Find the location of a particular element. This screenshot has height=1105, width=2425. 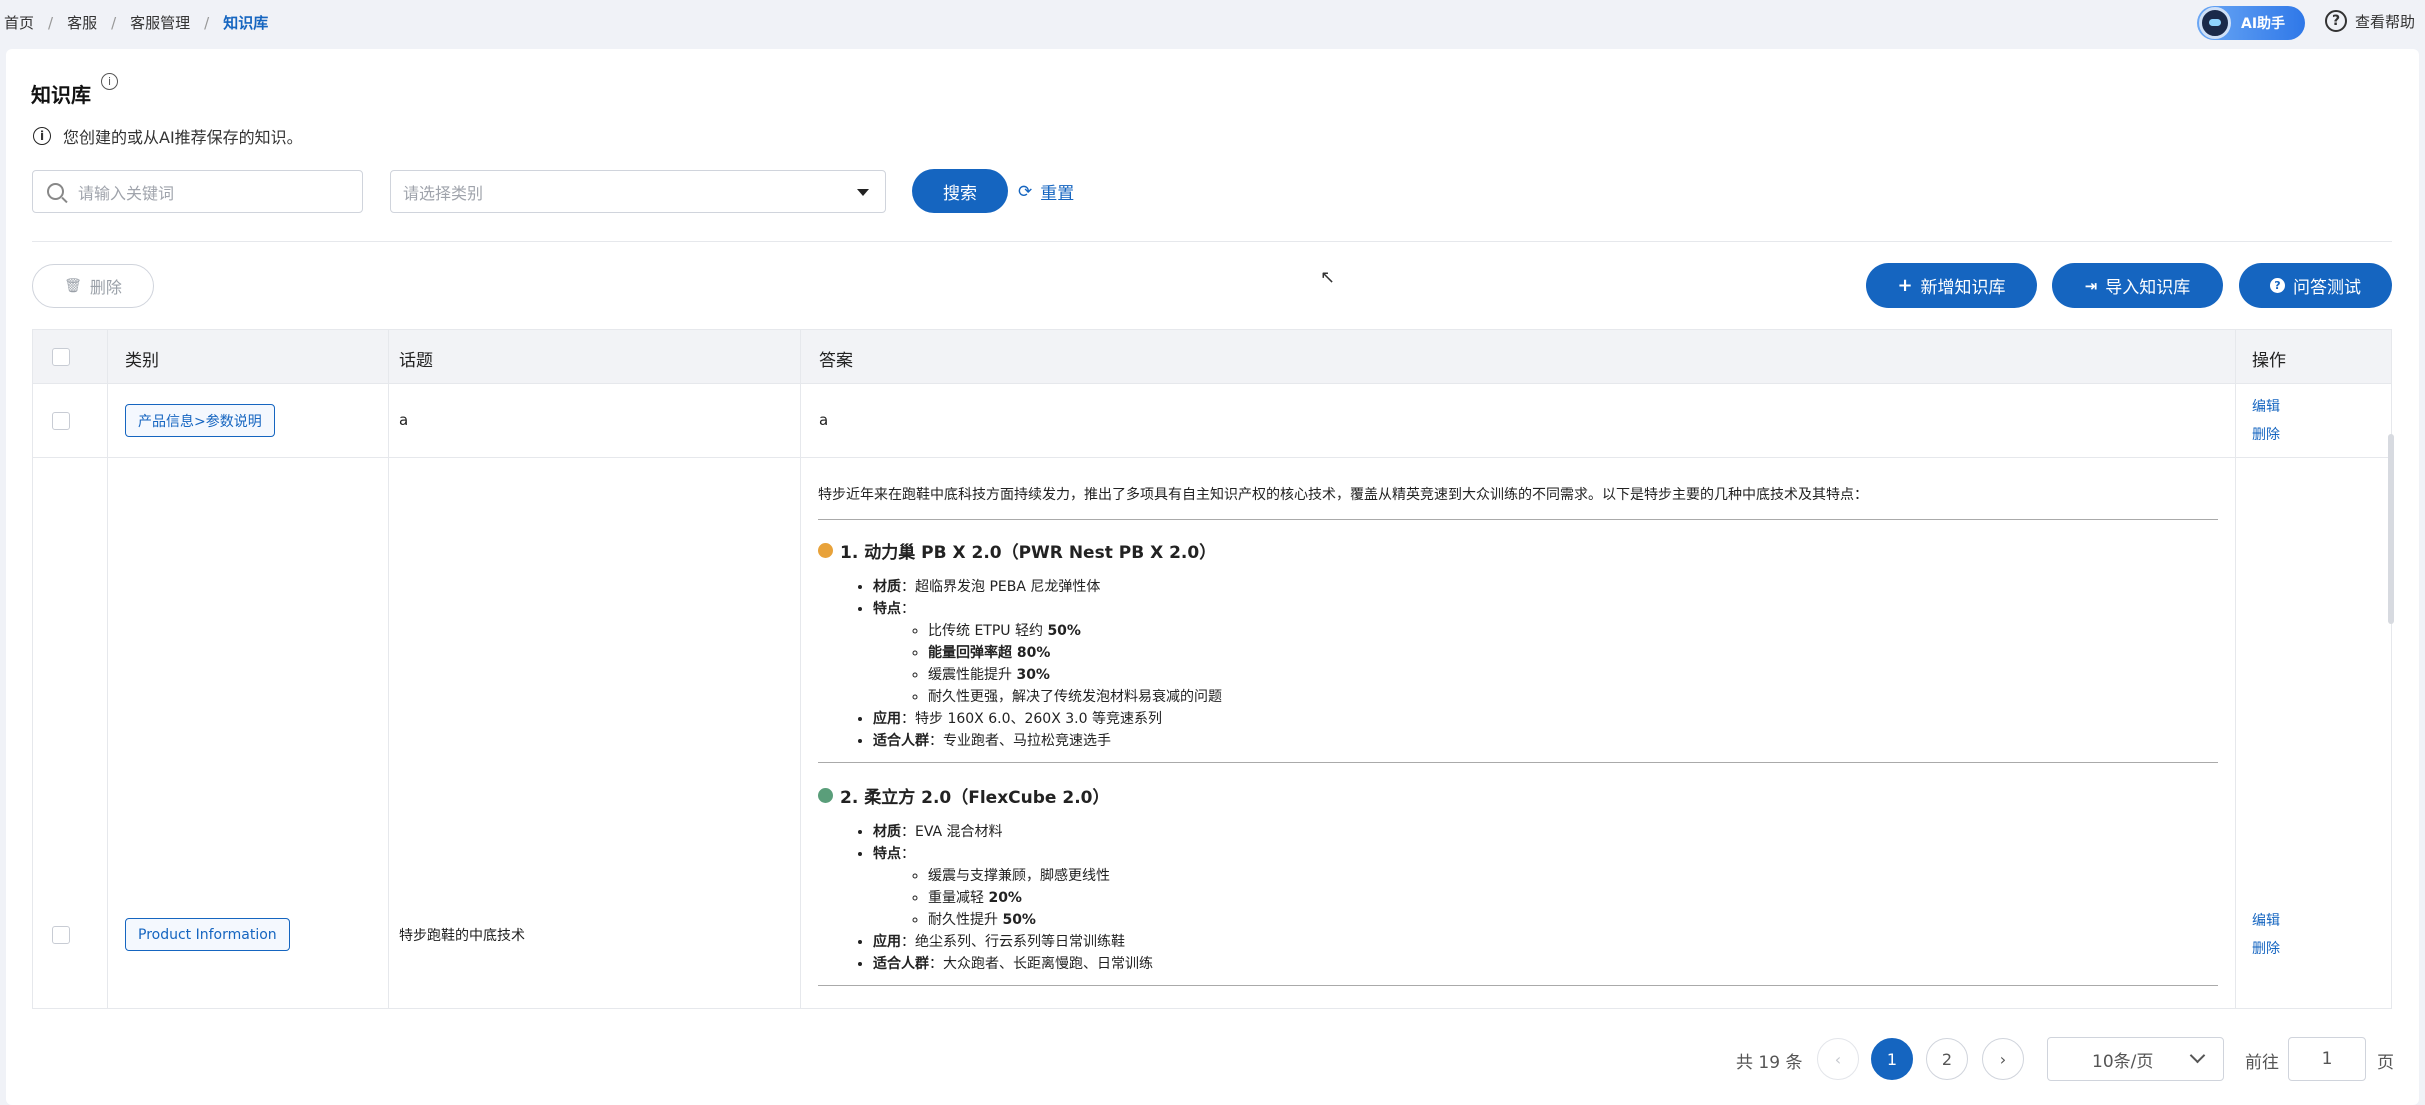

top-bar: 首页 / 客服 / 客服管理 / 知识库 AI助手 ? 查看帮助 is located at coordinates (1212, 23).